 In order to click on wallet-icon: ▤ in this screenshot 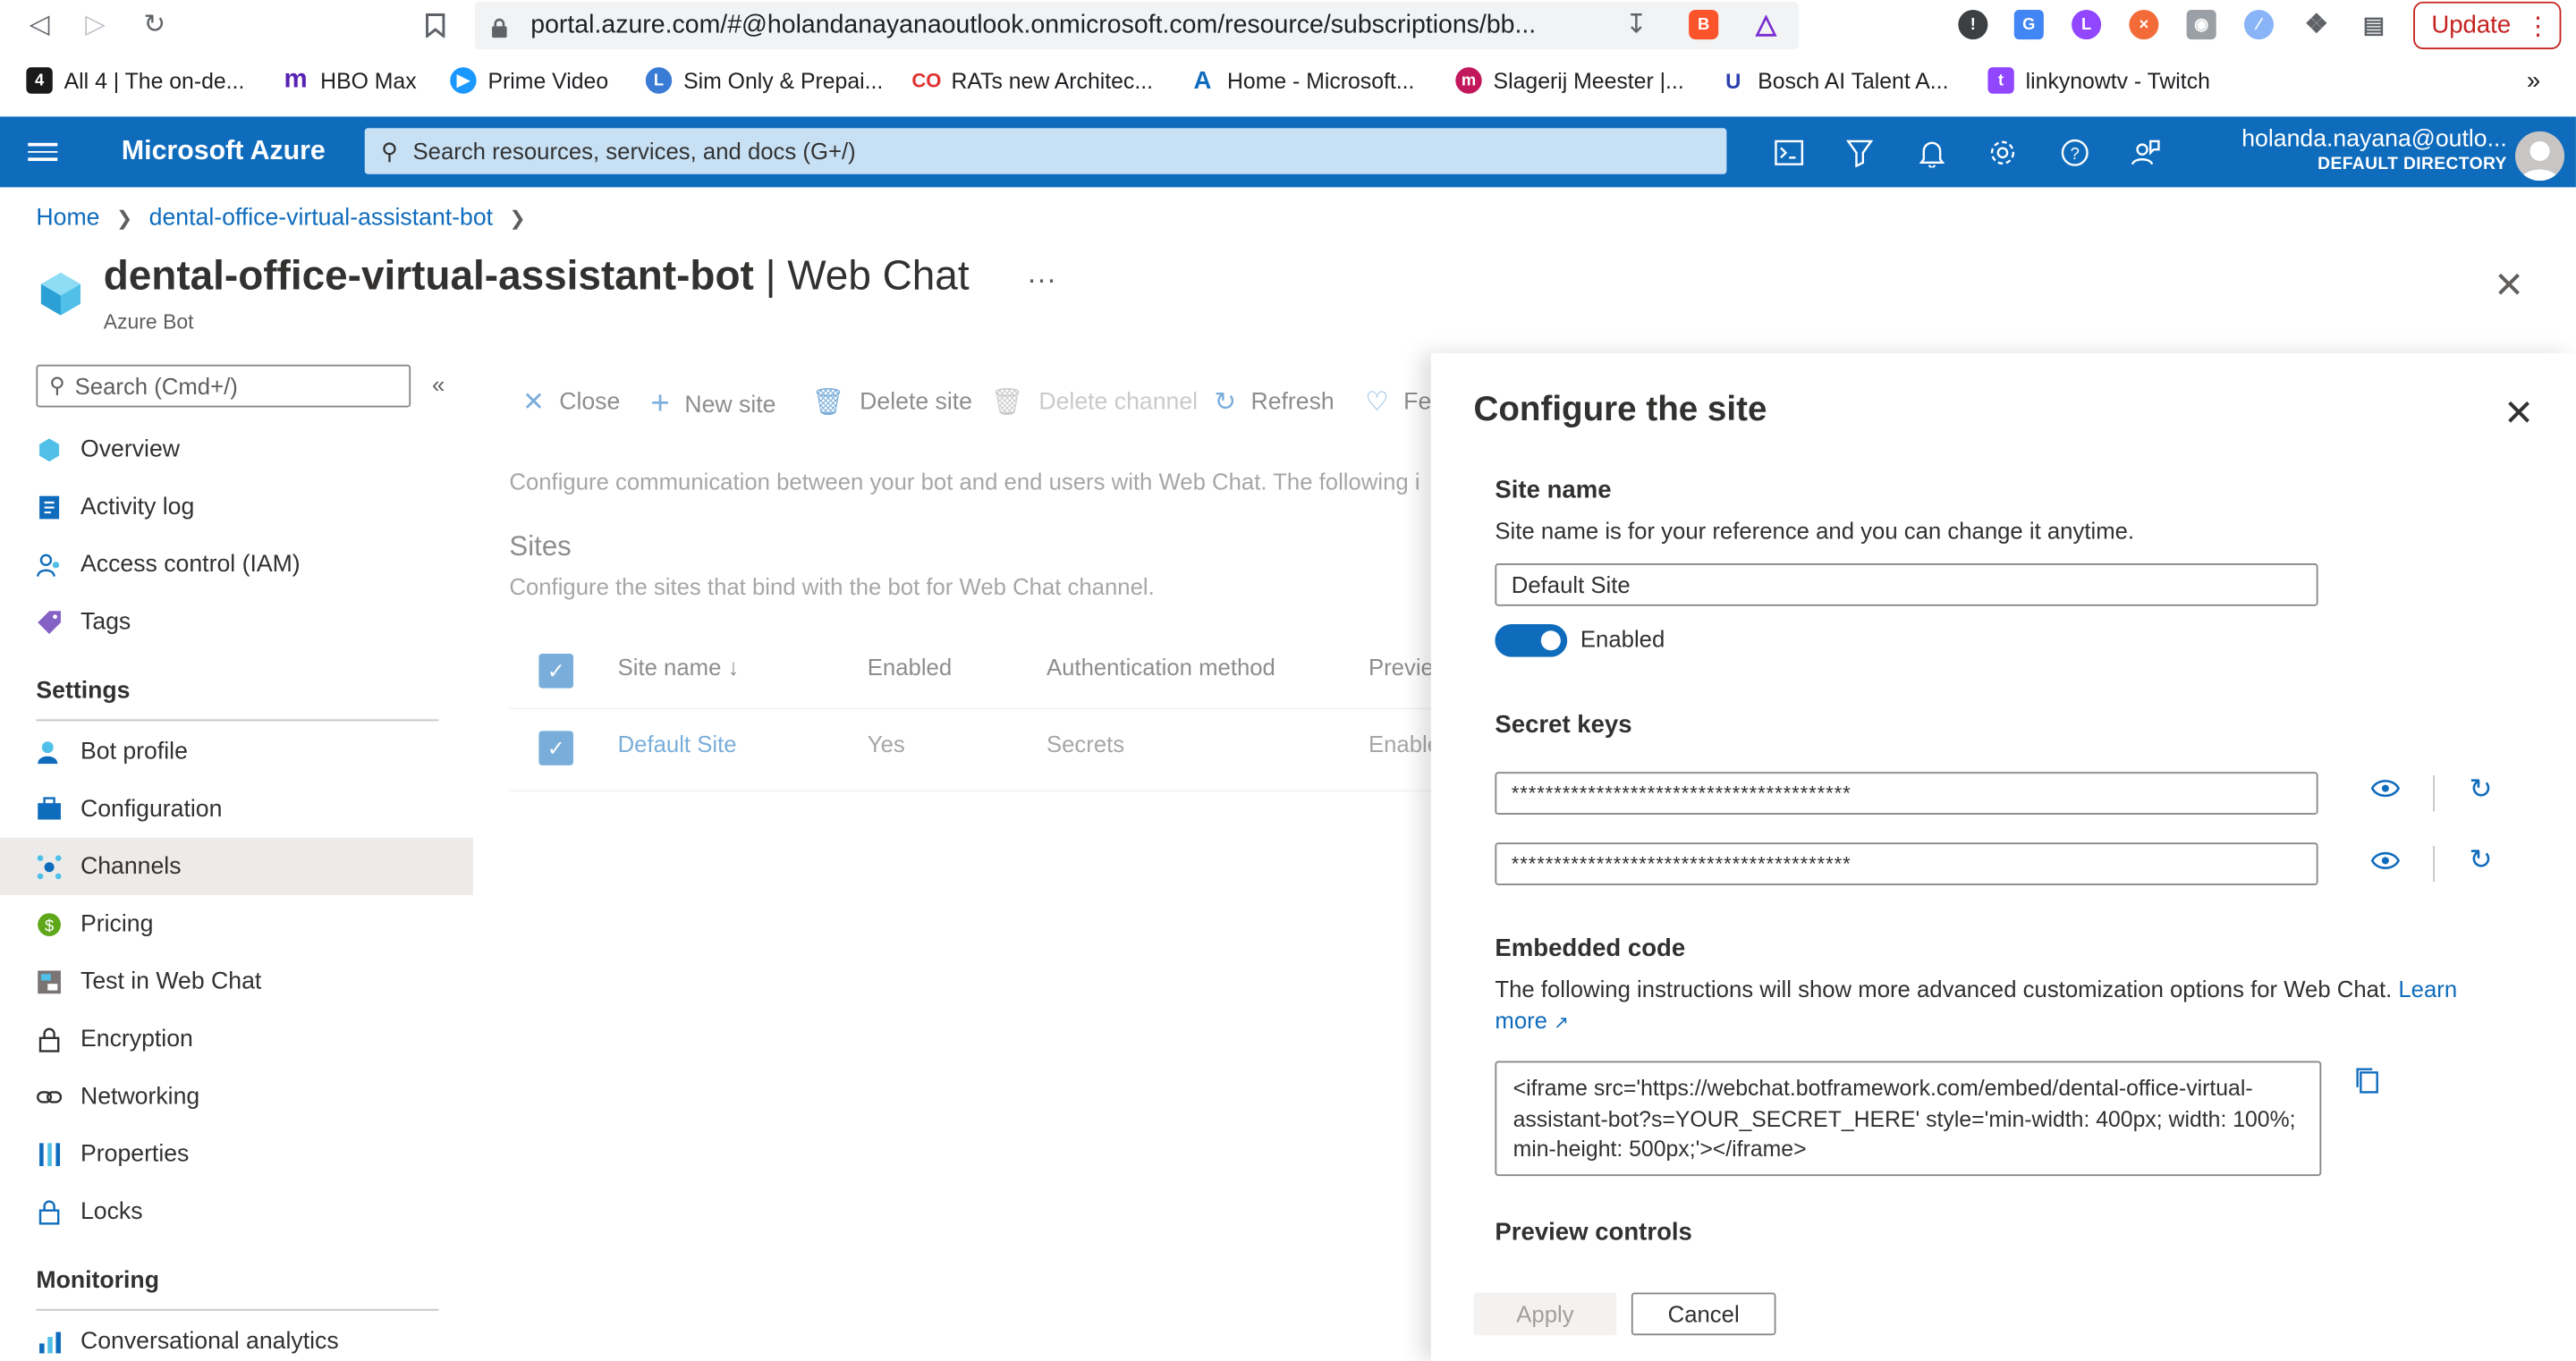, I will do `click(2374, 24)`.